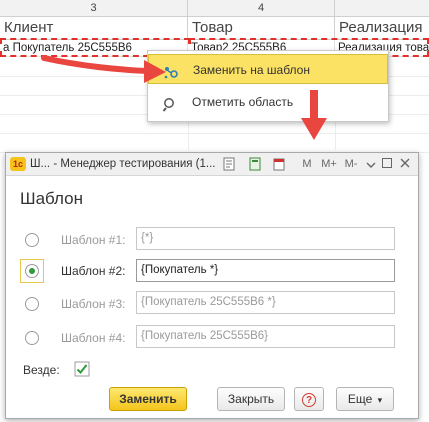 This screenshot has width=429, height=422. Describe the element at coordinates (307, 164) in the screenshot. I see `memory-m-button: M` at that location.